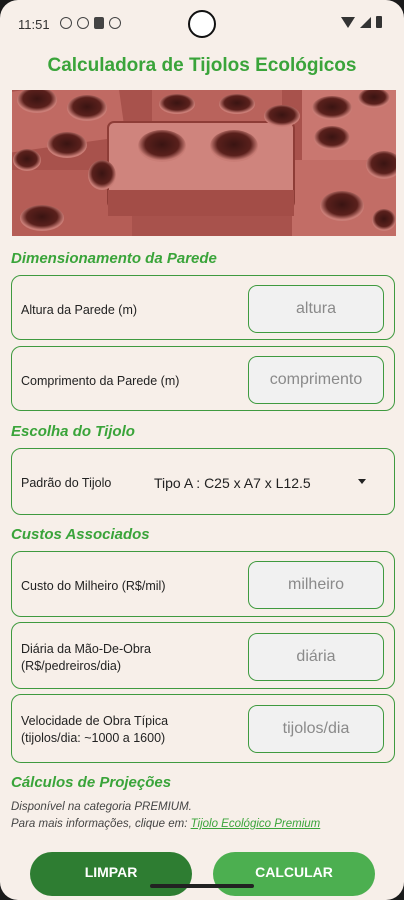  I want to click on calculate-button: CALCULAR, so click(294, 874).